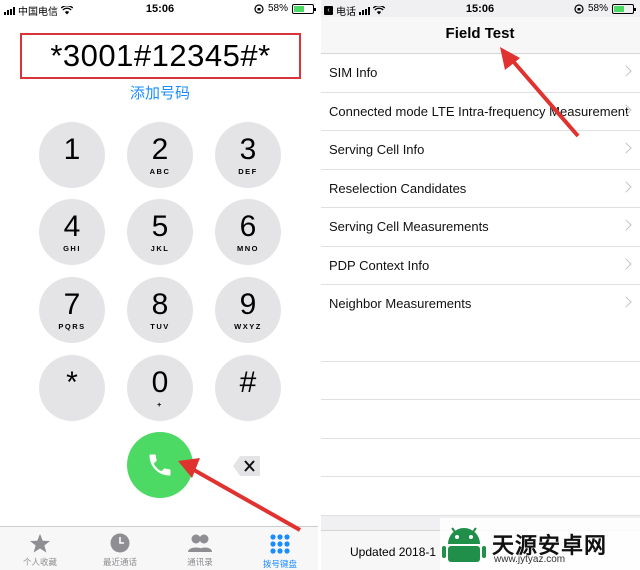 Image resolution: width=640 pixels, height=570 pixels. What do you see at coordinates (540, 544) in the screenshot?
I see `watermark: 天源安卓网 www.jytyaz.com` at bounding box center [540, 544].